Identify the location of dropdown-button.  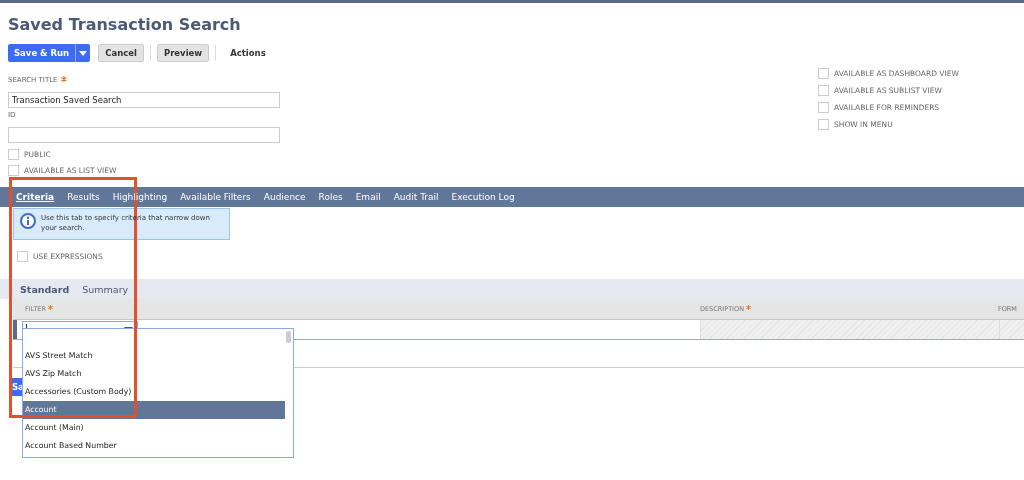
(83, 53).